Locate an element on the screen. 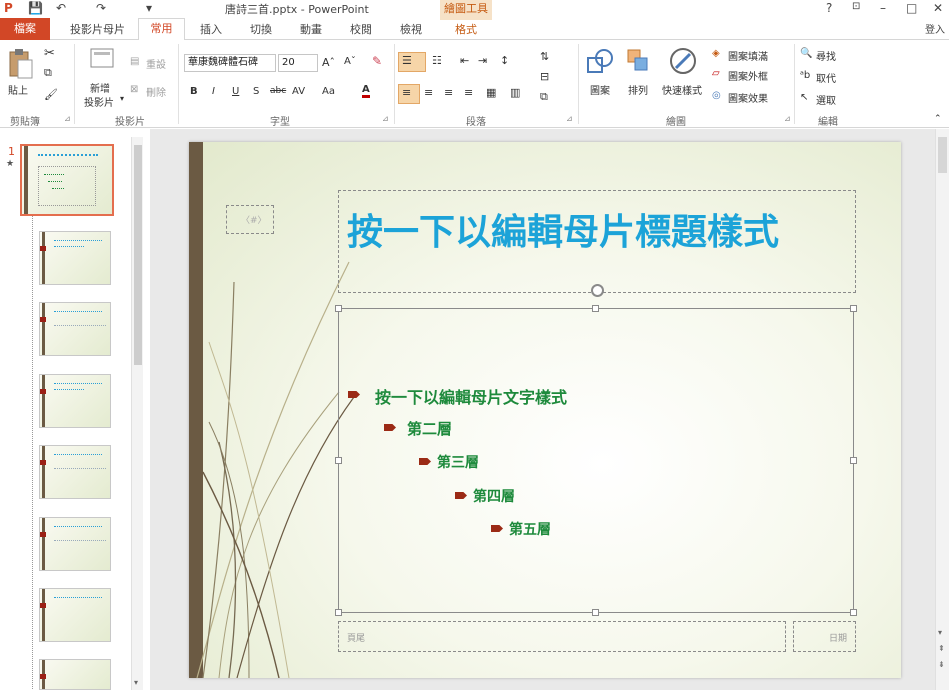 This screenshot has width=949, height=690. previous-slide-icon: ⇞ is located at coordinates (941, 648).